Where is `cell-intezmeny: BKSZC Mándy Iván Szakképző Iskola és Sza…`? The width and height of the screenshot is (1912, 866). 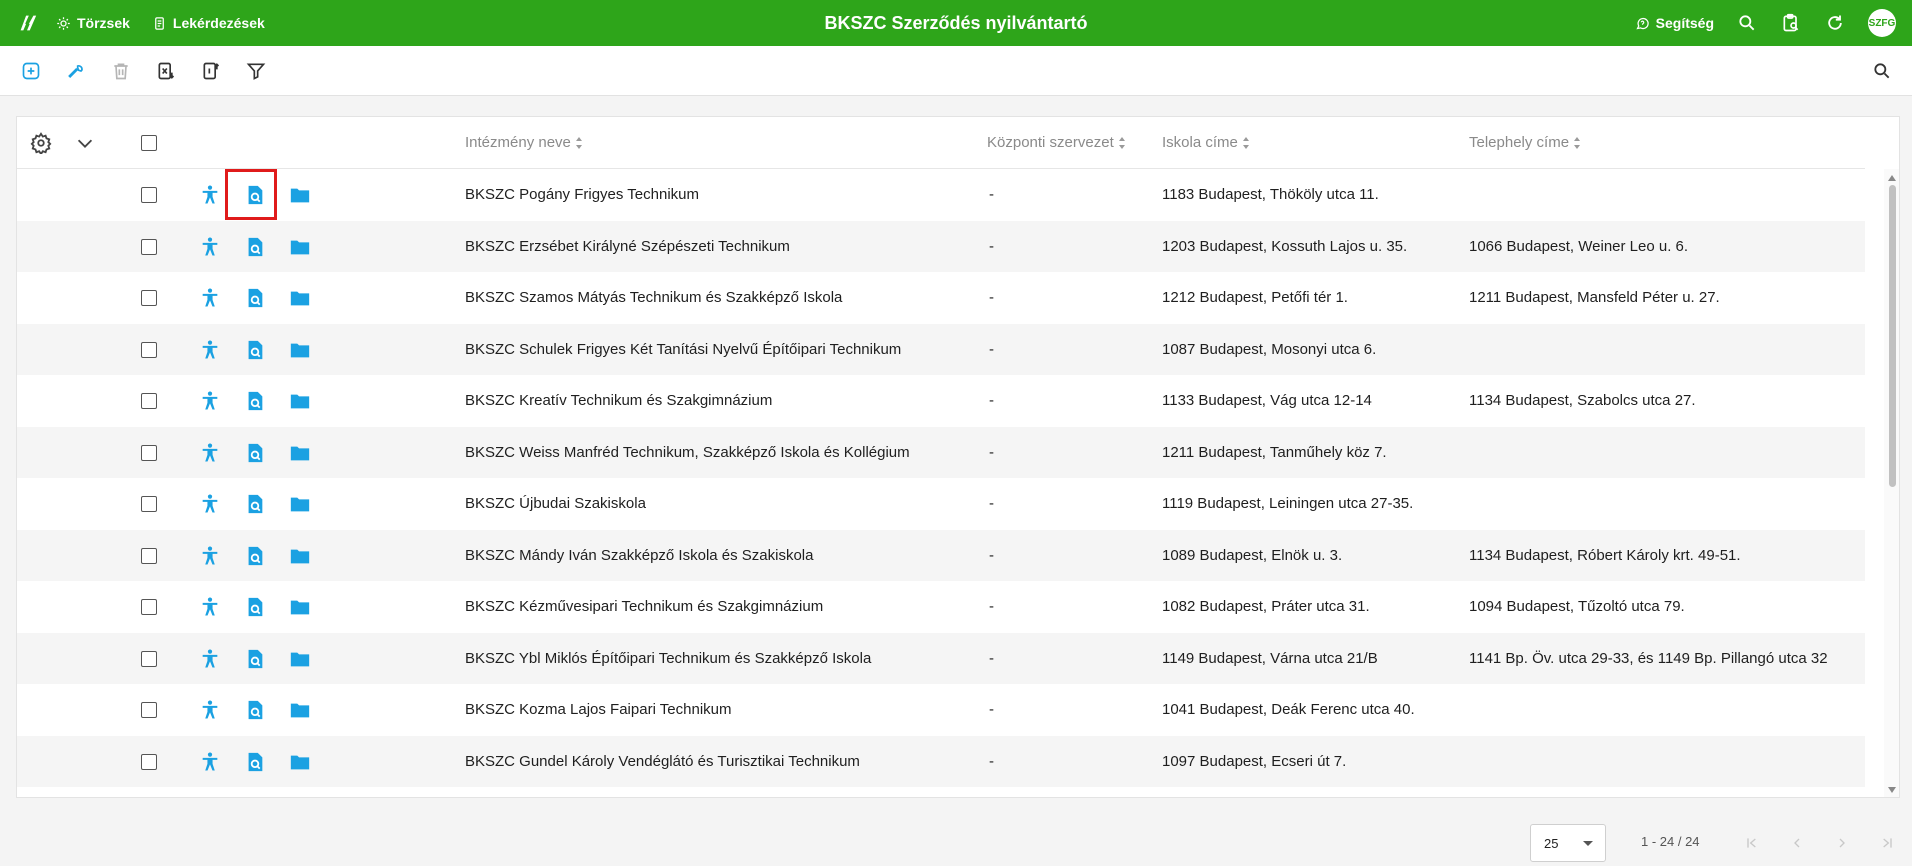
cell-intezmeny: BKSZC Mándy Iván Szakképző Iskola és Sza… is located at coordinates (639, 555).